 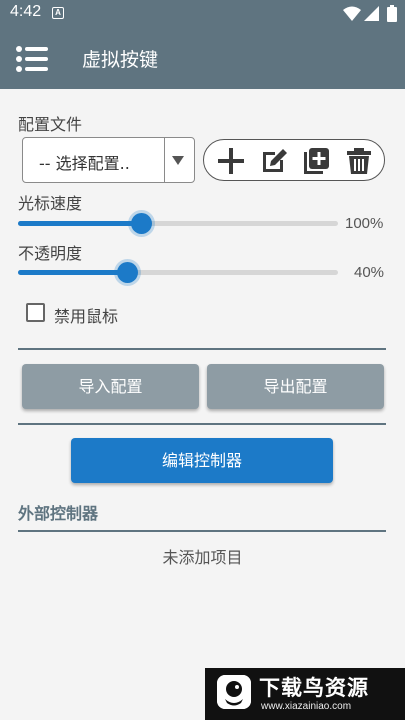 I want to click on delete-icon, so click(x=359, y=161).